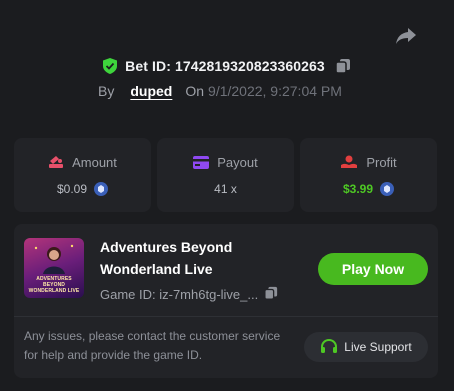  What do you see at coordinates (166, 258) in the screenshot?
I see `game-title: Adventures Beyond Wonderland Live` at bounding box center [166, 258].